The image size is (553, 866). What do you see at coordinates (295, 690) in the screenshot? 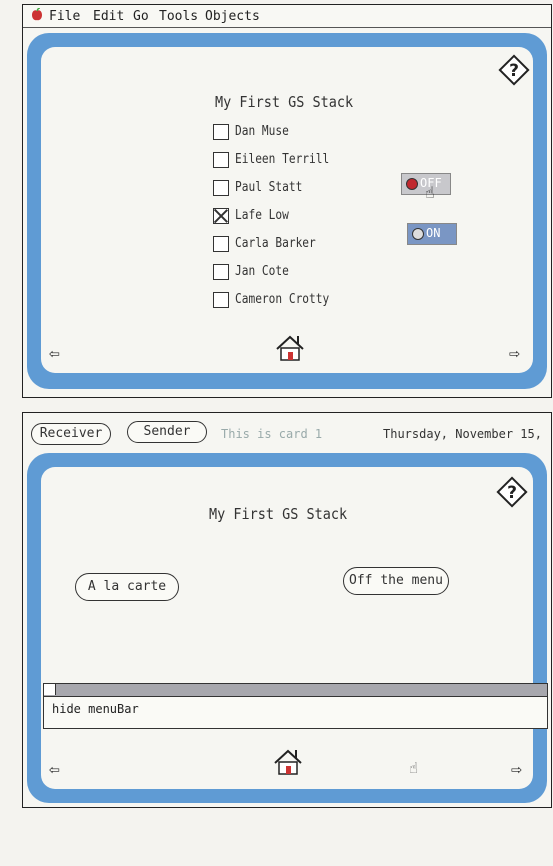
I see `message-box-titlebar` at bounding box center [295, 690].